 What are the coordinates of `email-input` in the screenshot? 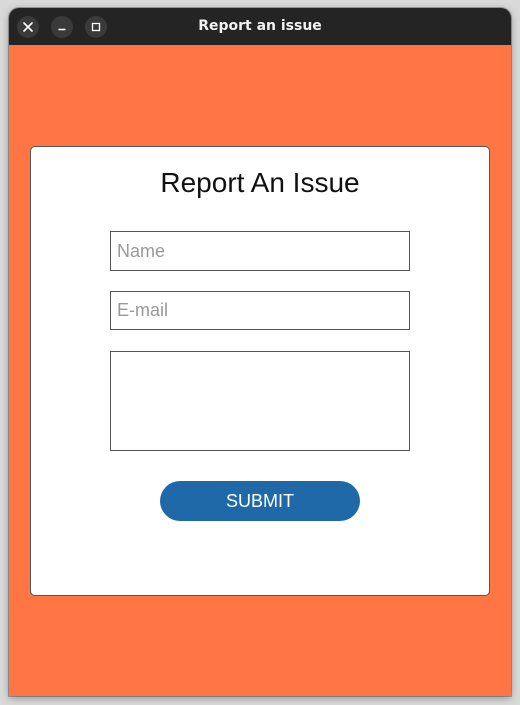 It's located at (260, 310).